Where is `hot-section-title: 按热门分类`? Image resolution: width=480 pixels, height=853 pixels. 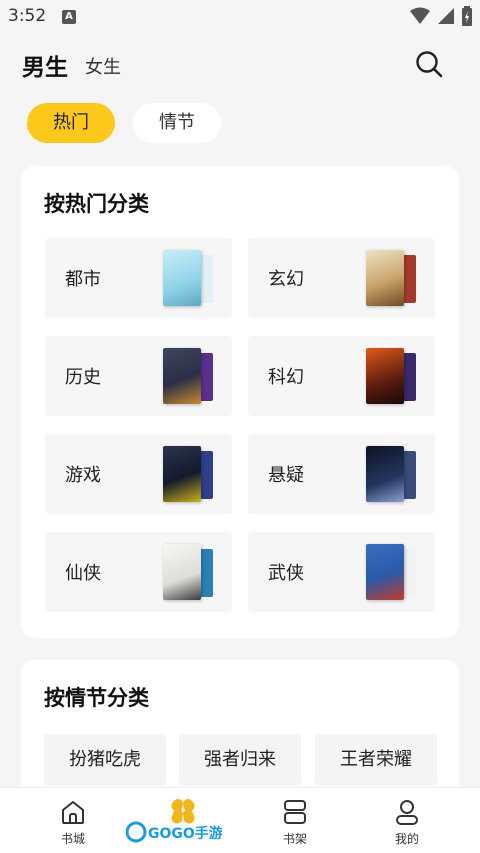 hot-section-title: 按热门分类 is located at coordinates (96, 204).